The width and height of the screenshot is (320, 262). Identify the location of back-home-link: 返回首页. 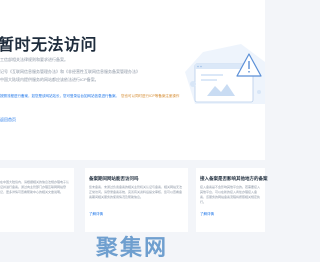
(8, 120).